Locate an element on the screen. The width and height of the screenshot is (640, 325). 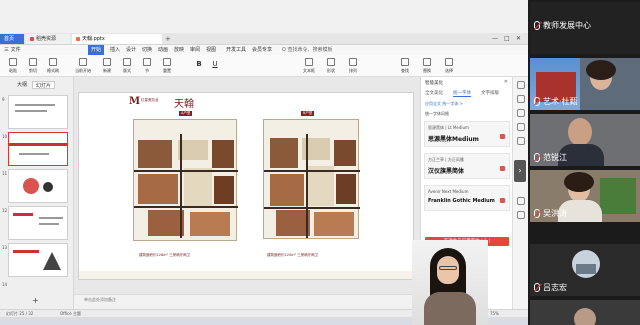
new-slide-button: 新建 is located at coordinates (107, 66).